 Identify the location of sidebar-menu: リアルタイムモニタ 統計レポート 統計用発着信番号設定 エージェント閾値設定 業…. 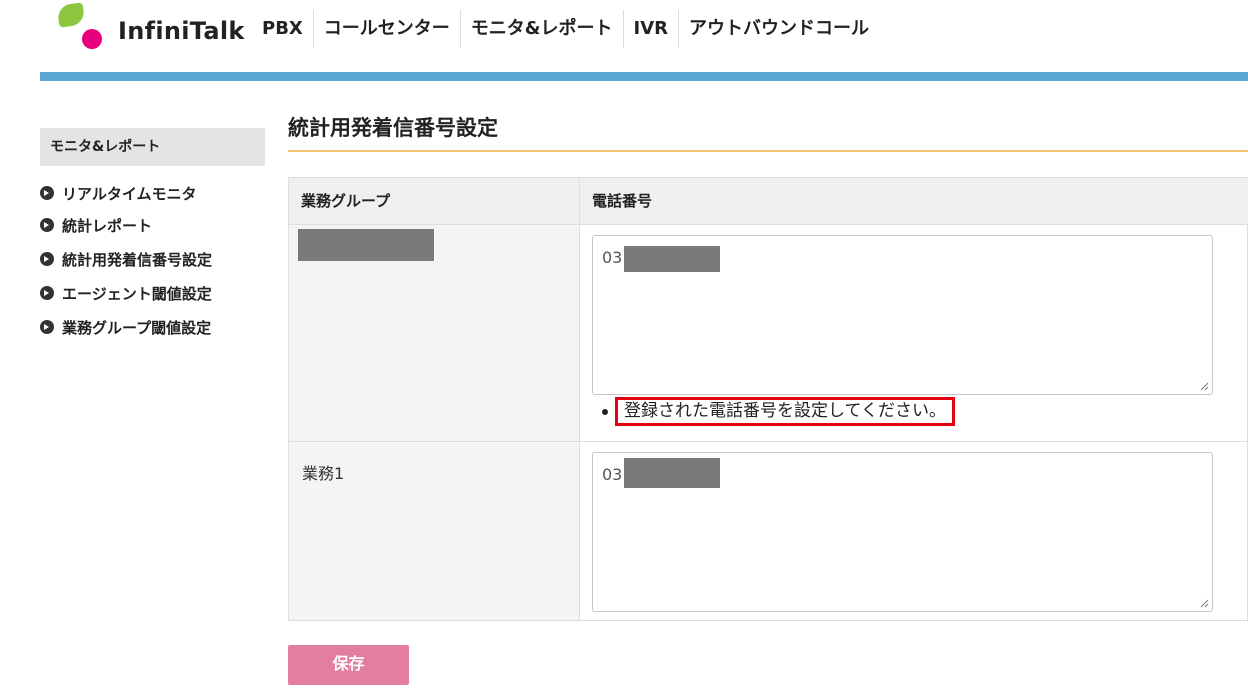
(152, 261).